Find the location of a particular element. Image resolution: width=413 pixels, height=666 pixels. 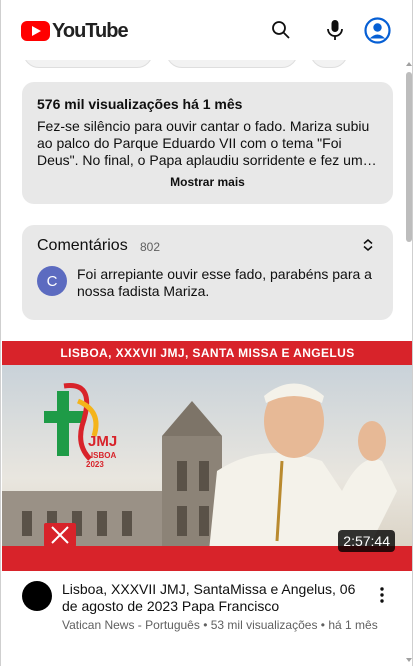

microphone-icon is located at coordinates (335, 30).